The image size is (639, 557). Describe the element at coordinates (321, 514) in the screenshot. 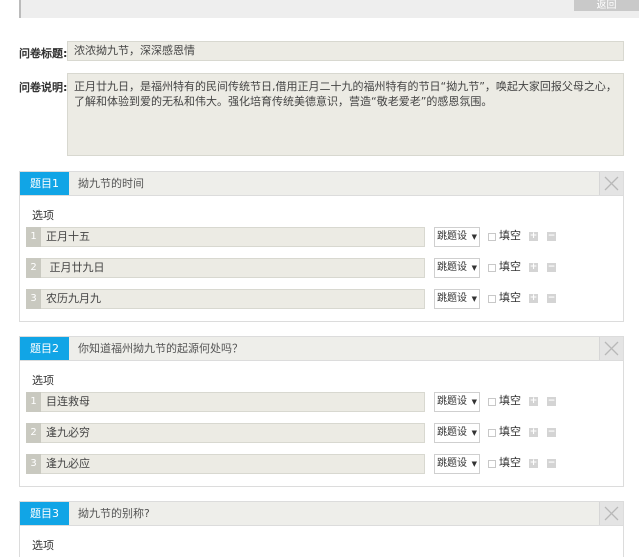

I see `question-header: 题目3 拗九节的别称?` at that location.